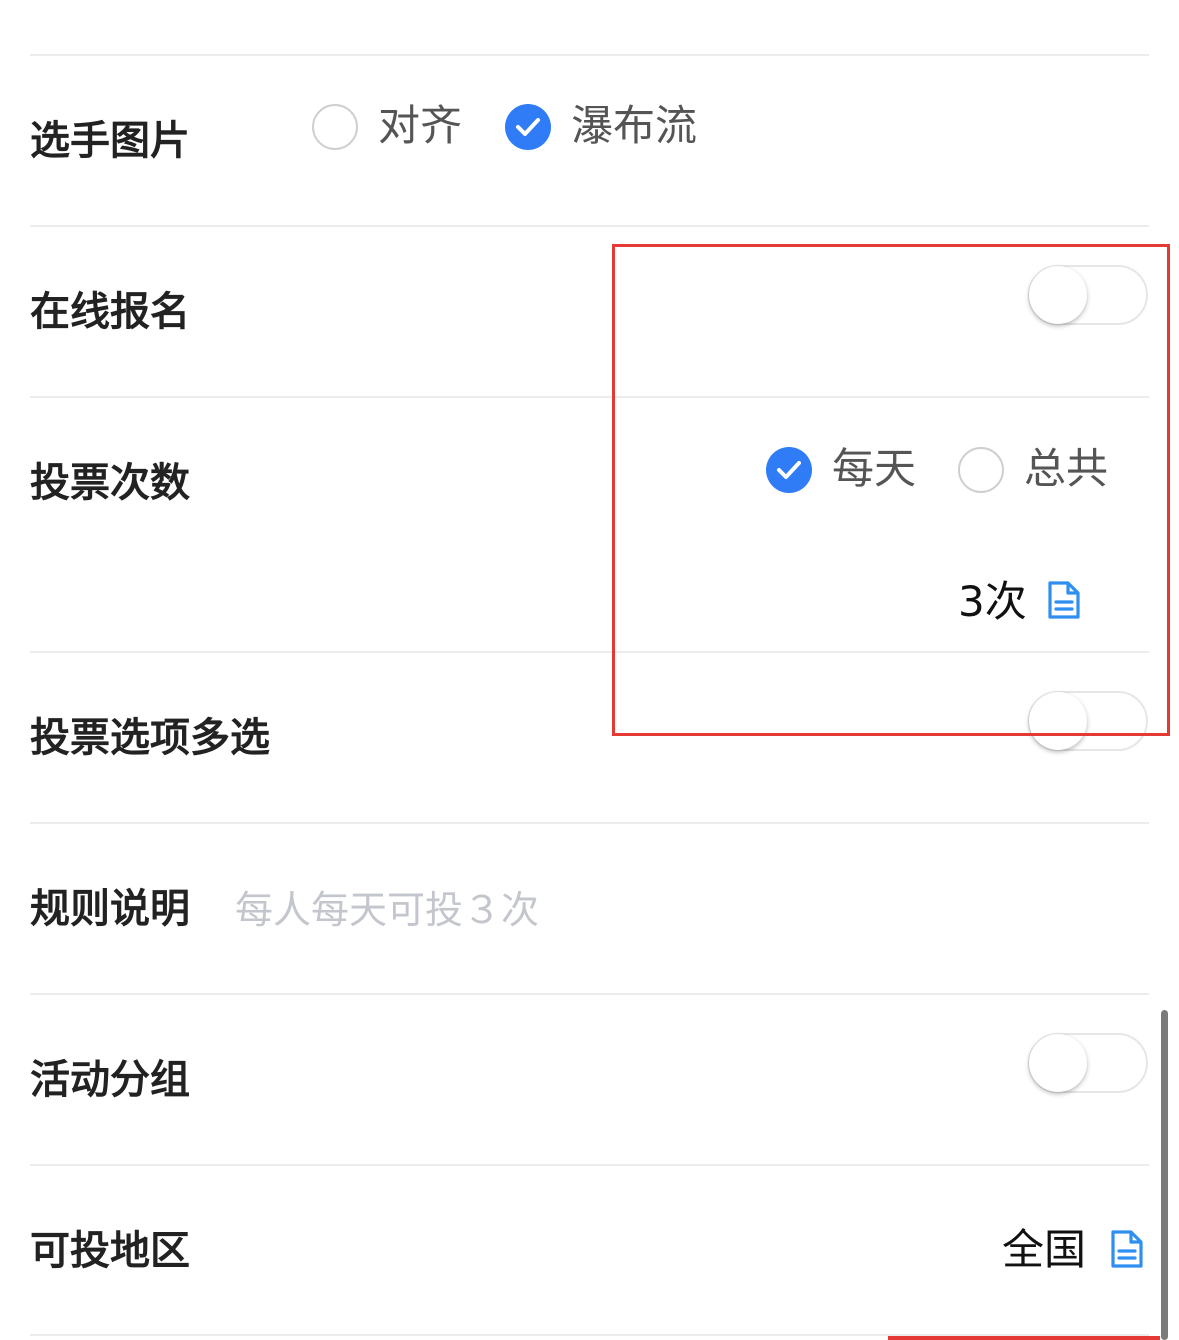 The image size is (1179, 1340). Describe the element at coordinates (110, 483) in the screenshot. I see `vote-count-label: 投票次数` at that location.